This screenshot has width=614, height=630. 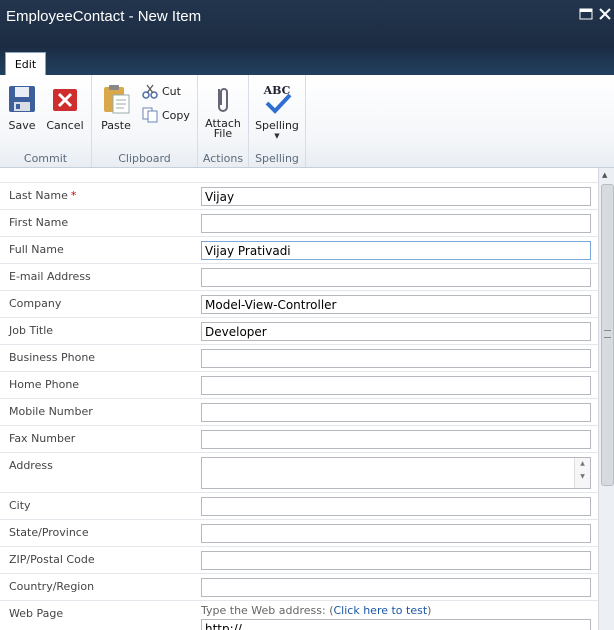 I want to click on copy-icon, so click(x=150, y=115).